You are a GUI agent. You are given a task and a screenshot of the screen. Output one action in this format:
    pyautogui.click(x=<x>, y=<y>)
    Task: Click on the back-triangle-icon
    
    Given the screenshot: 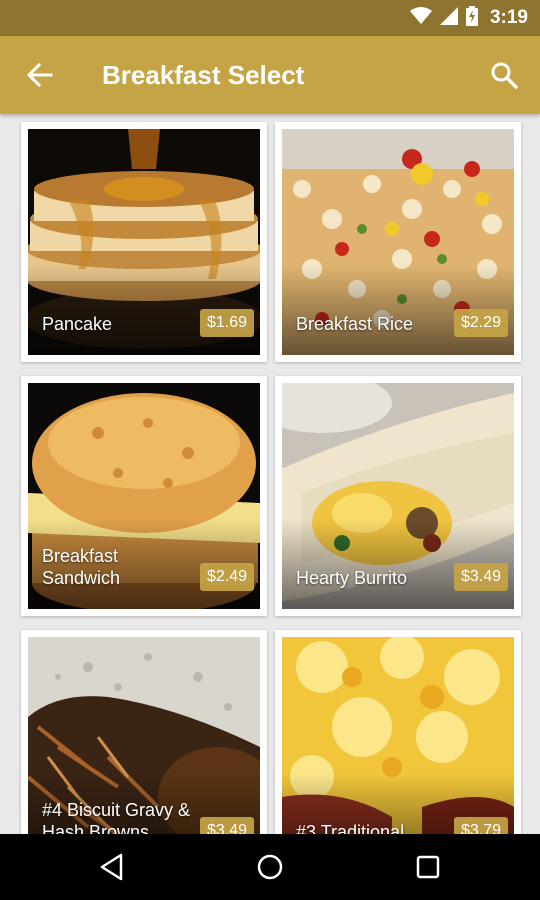 What is the action you would take?
    pyautogui.click(x=111, y=867)
    